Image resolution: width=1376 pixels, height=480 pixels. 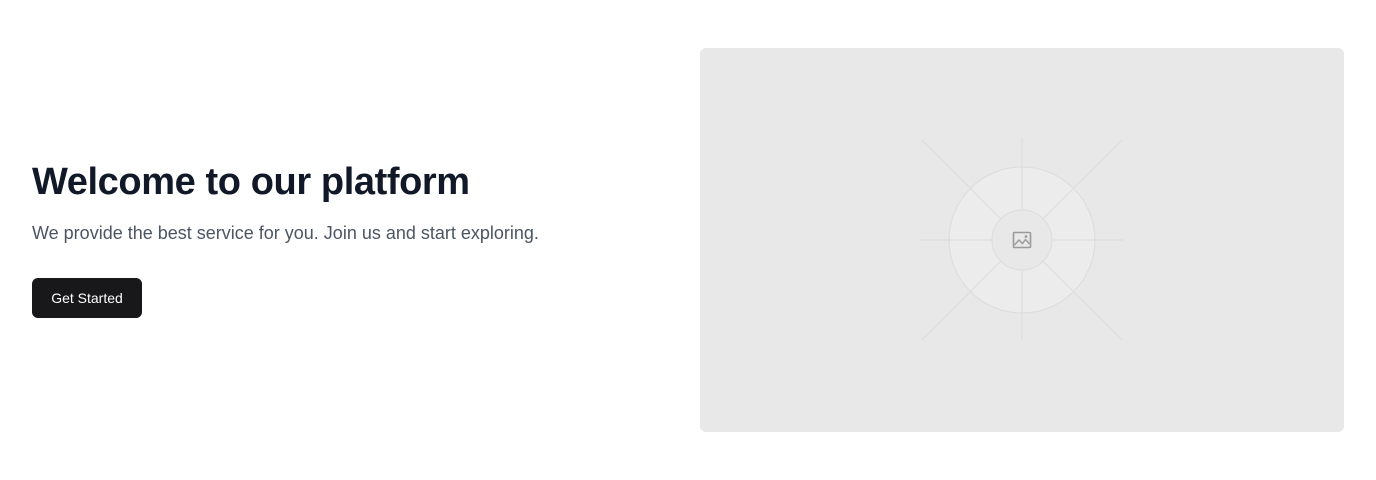 I want to click on hero-title: Welcome to our platform, so click(x=251, y=182).